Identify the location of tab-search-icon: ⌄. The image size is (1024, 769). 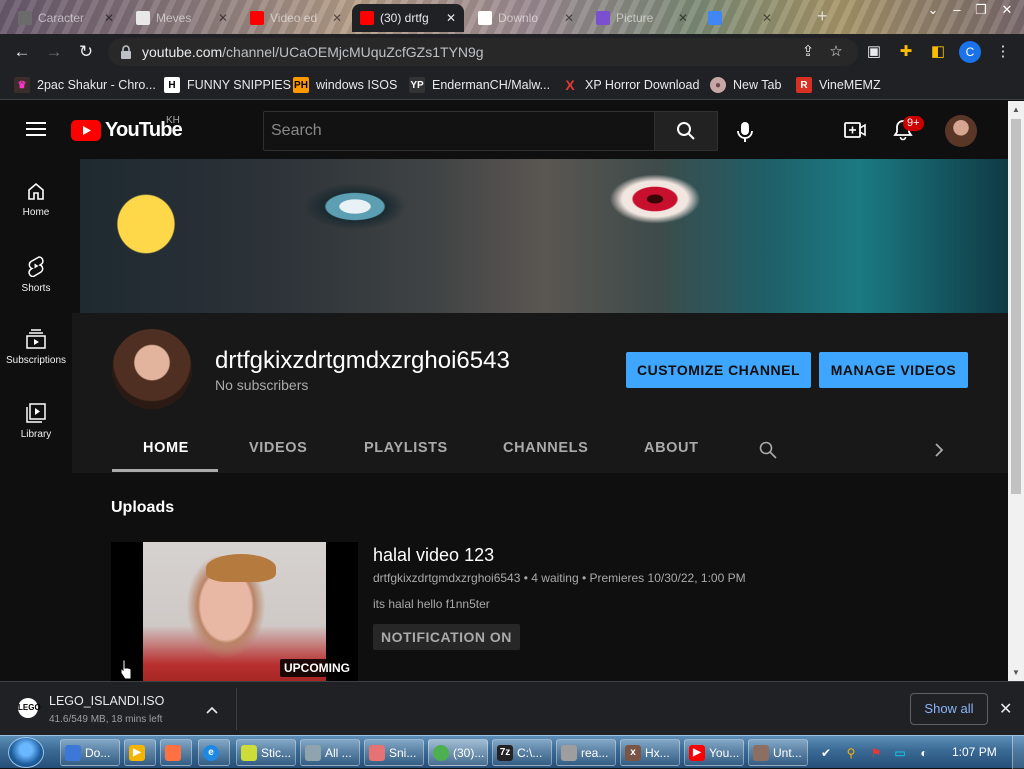
(933, 10).